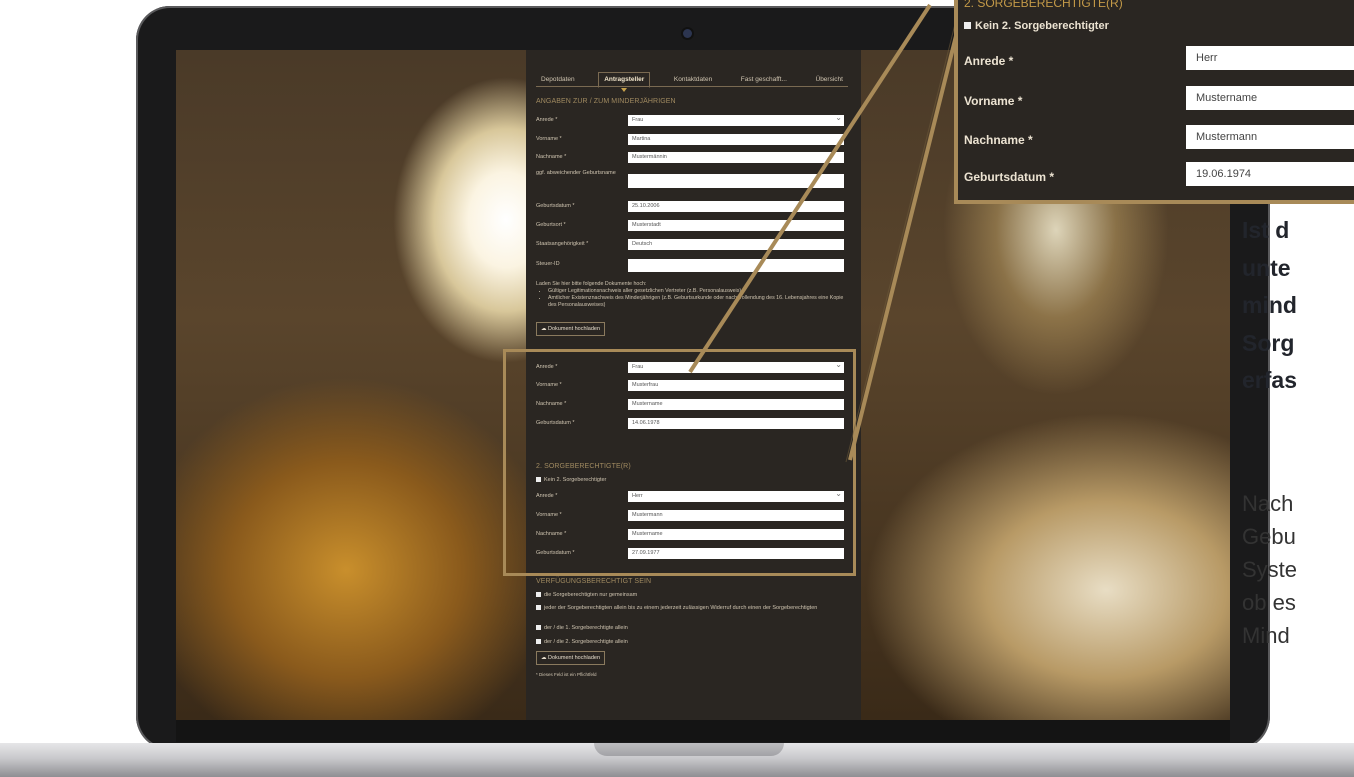  I want to click on callout-salutation-input: Herr, so click(1270, 58).